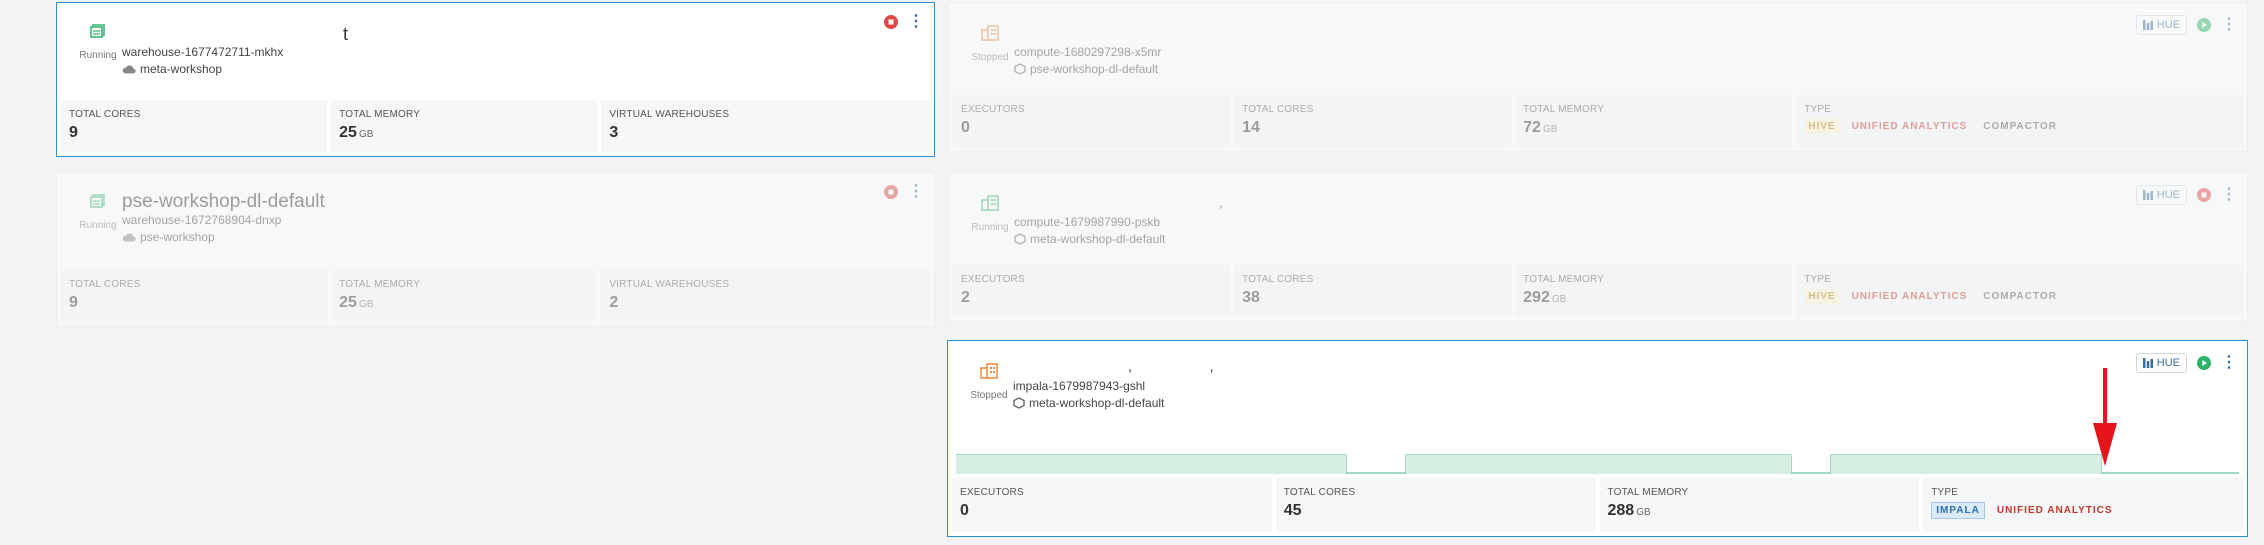  What do you see at coordinates (202, 220) in the screenshot?
I see `catalog-id: warehouse-1672768904-dnxp` at bounding box center [202, 220].